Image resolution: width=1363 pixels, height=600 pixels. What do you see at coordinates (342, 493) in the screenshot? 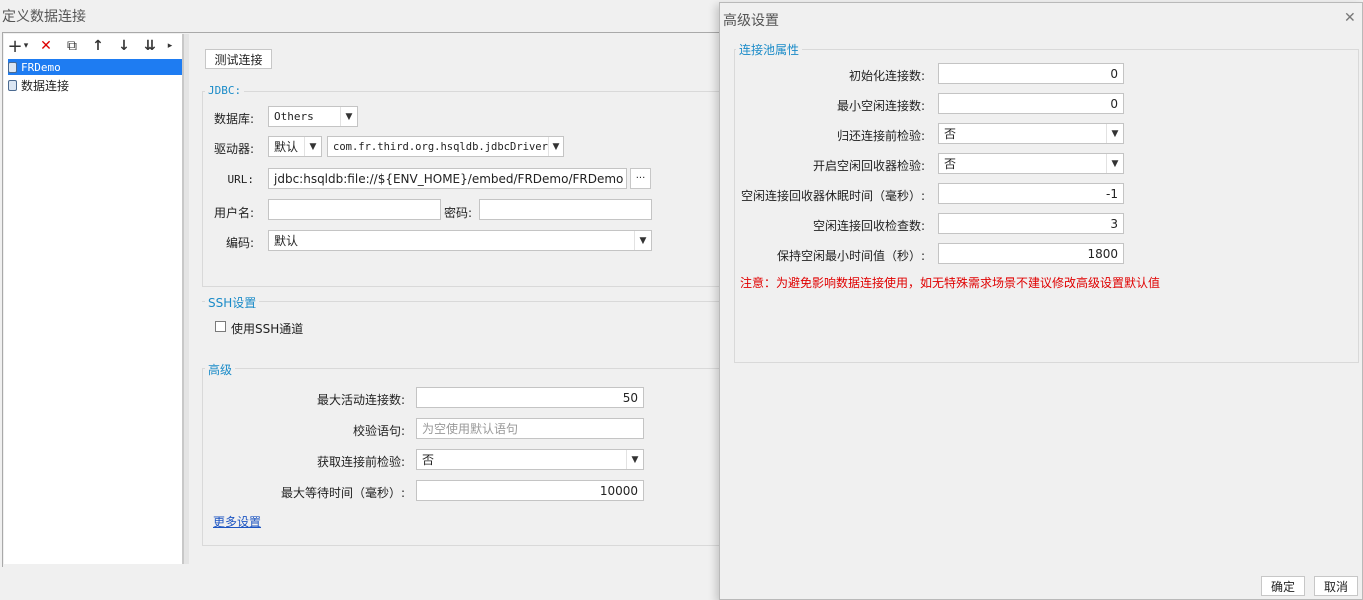
I see `max-wait-label: 最大等待时间（毫秒）:` at bounding box center [342, 493].